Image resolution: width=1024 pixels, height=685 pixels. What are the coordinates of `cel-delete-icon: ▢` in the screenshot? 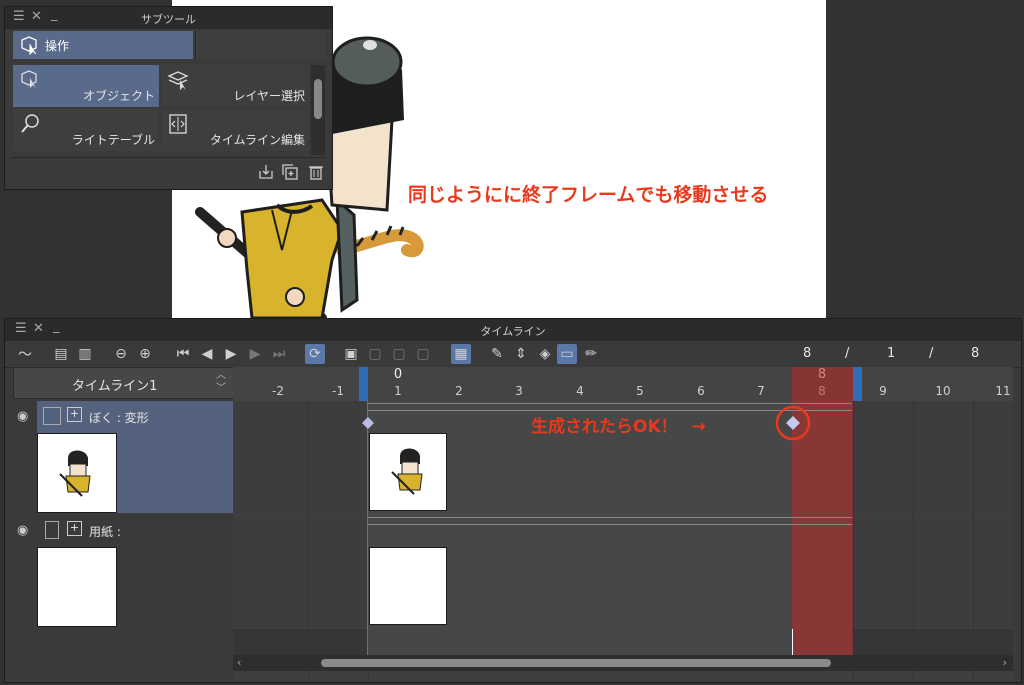 It's located at (423, 354).